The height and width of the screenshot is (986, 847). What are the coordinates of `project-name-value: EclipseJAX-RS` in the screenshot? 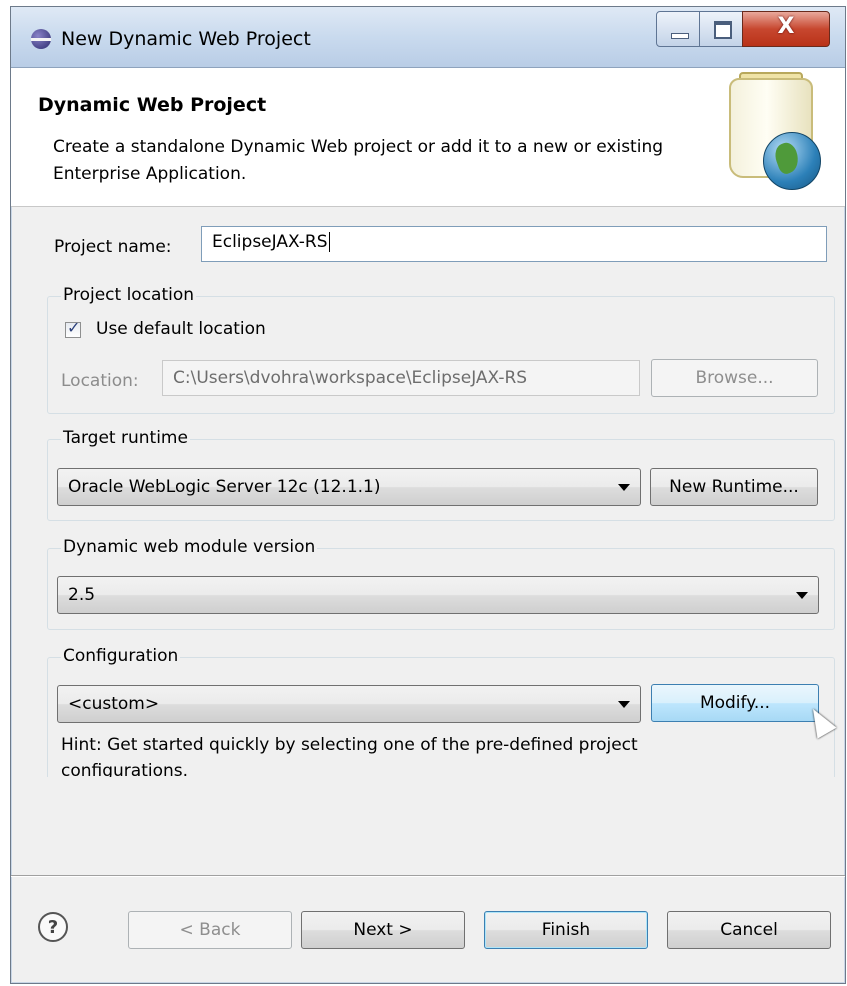 It's located at (270, 242).